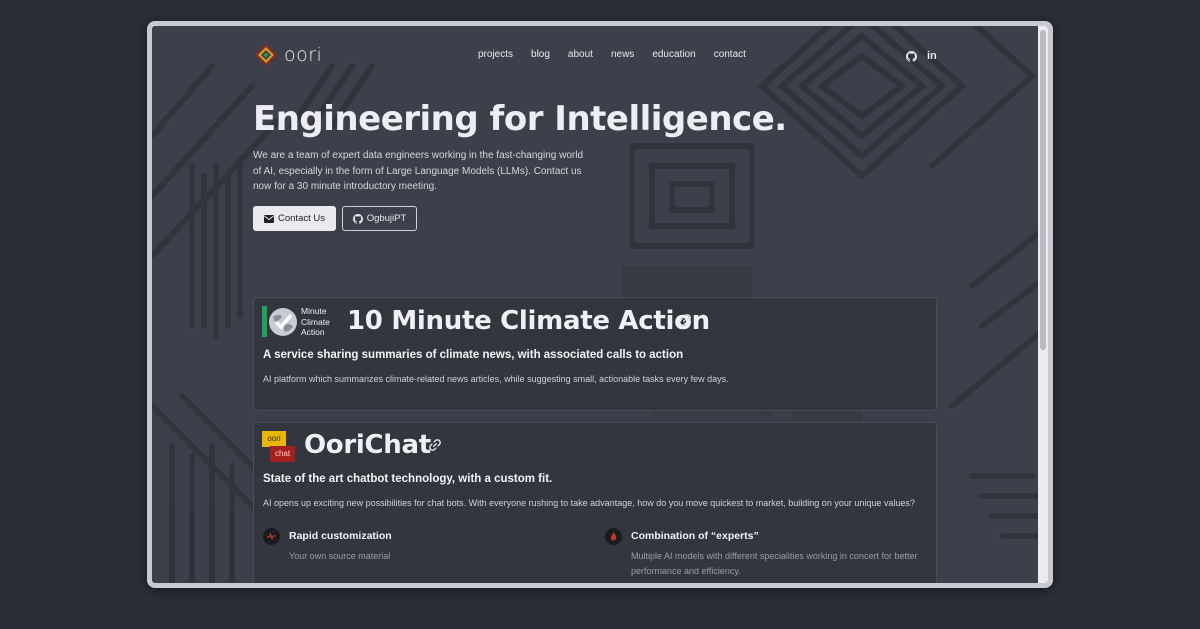 The width and height of the screenshot is (1200, 629). What do you see at coordinates (269, 218) in the screenshot?
I see `envelope-icon` at bounding box center [269, 218].